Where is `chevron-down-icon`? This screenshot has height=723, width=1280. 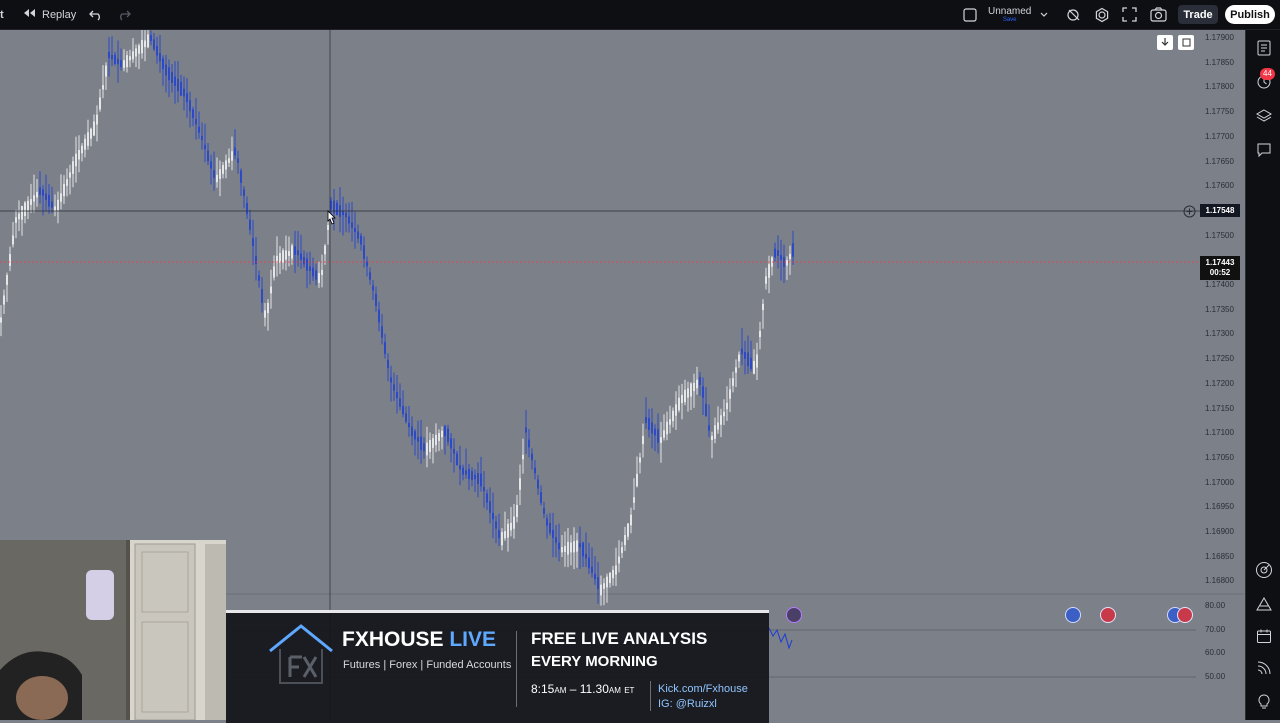 chevron-down-icon is located at coordinates (1044, 14).